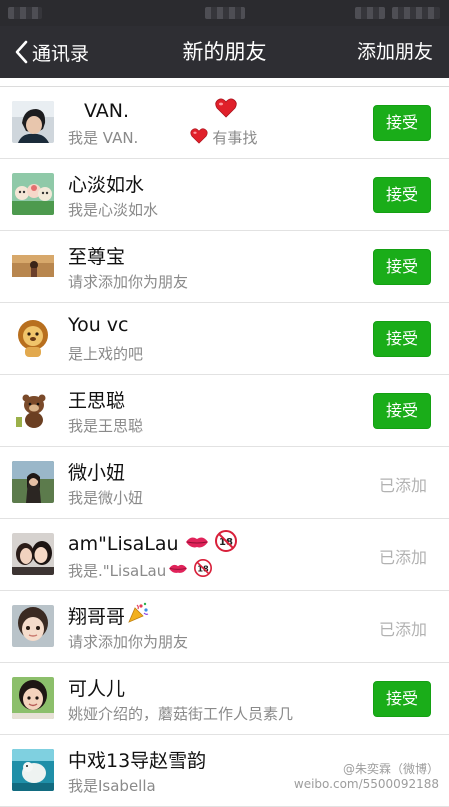  What do you see at coordinates (224, 339) in the screenshot?
I see `list-item: You vc 是上戏的吧 接受` at bounding box center [224, 339].